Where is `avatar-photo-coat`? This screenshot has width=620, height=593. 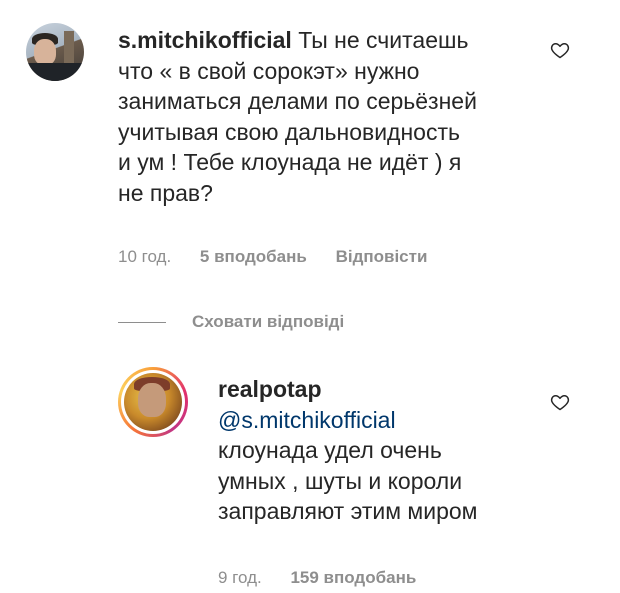 avatar-photo-coat is located at coordinates (55, 72).